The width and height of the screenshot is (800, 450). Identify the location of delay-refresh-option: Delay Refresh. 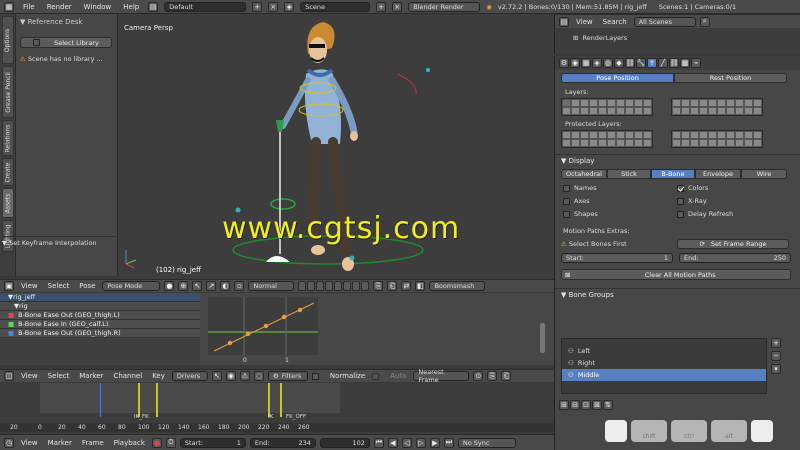
(705, 216).